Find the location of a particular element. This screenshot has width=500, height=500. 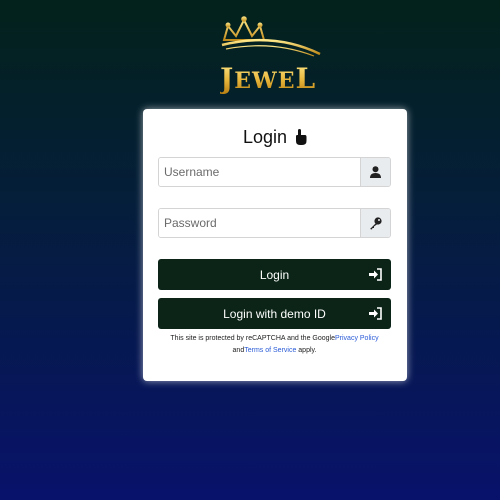

key-icon is located at coordinates (375, 223).